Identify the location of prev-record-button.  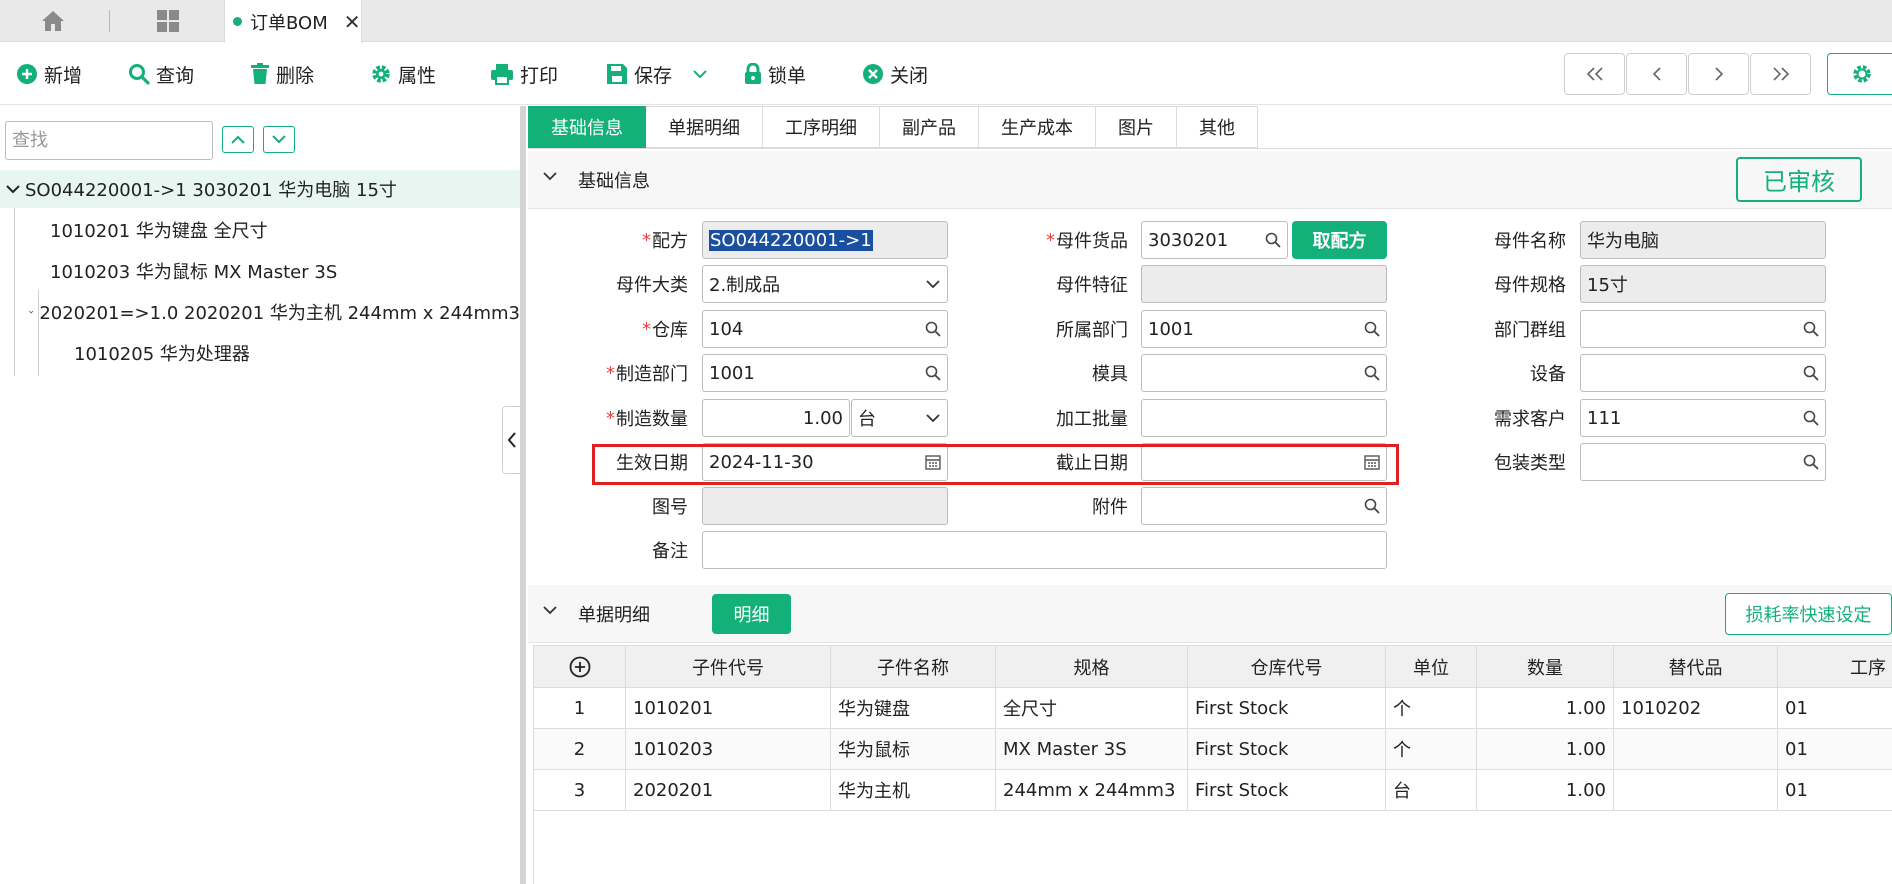
(1656, 74).